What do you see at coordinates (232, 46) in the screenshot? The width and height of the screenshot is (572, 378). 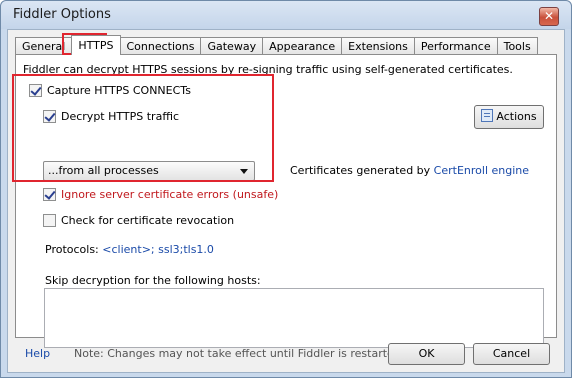 I see `tab-gateway: Gateway` at bounding box center [232, 46].